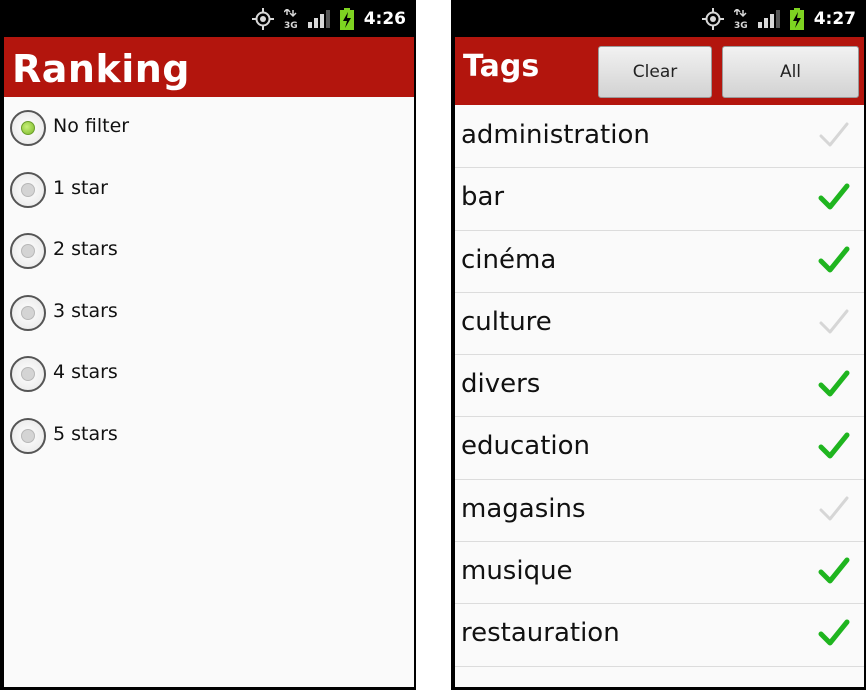 This screenshot has width=866, height=690. Describe the element at coordinates (540, 633) in the screenshot. I see `tag-label: restauration` at that location.